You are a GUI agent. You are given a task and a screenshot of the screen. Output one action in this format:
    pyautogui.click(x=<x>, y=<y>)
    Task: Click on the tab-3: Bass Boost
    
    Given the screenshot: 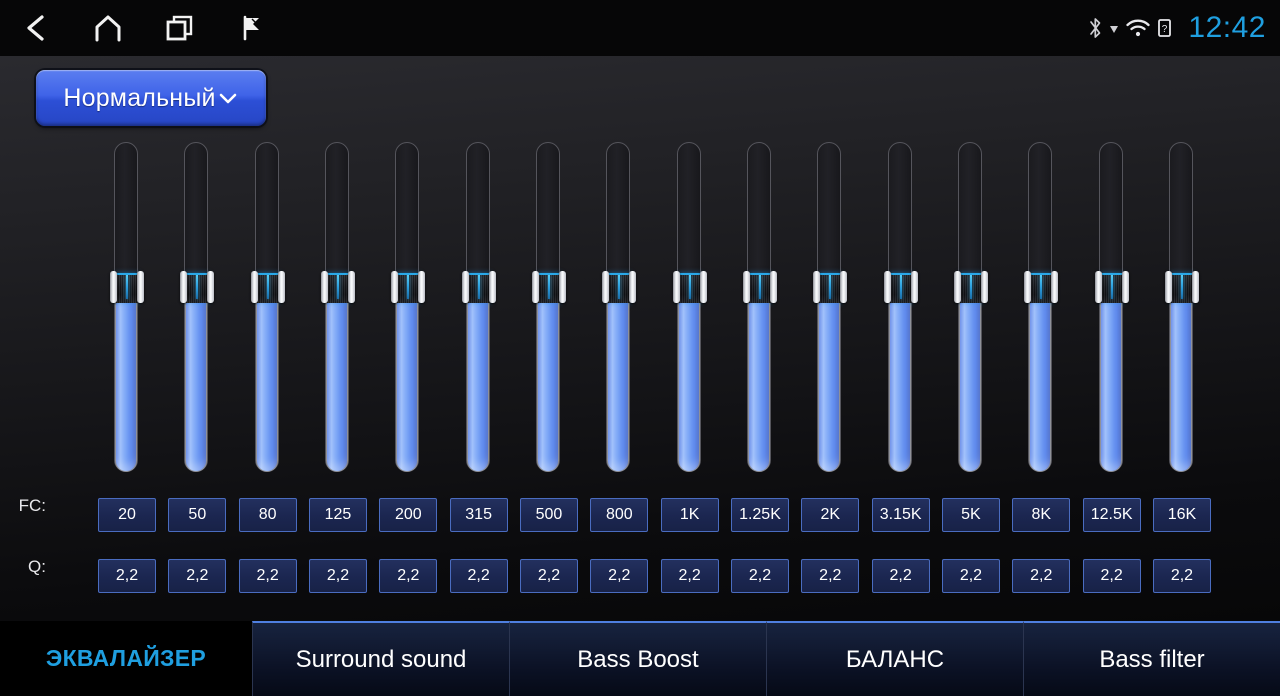 What is the action you would take?
    pyautogui.click(x=637, y=658)
    